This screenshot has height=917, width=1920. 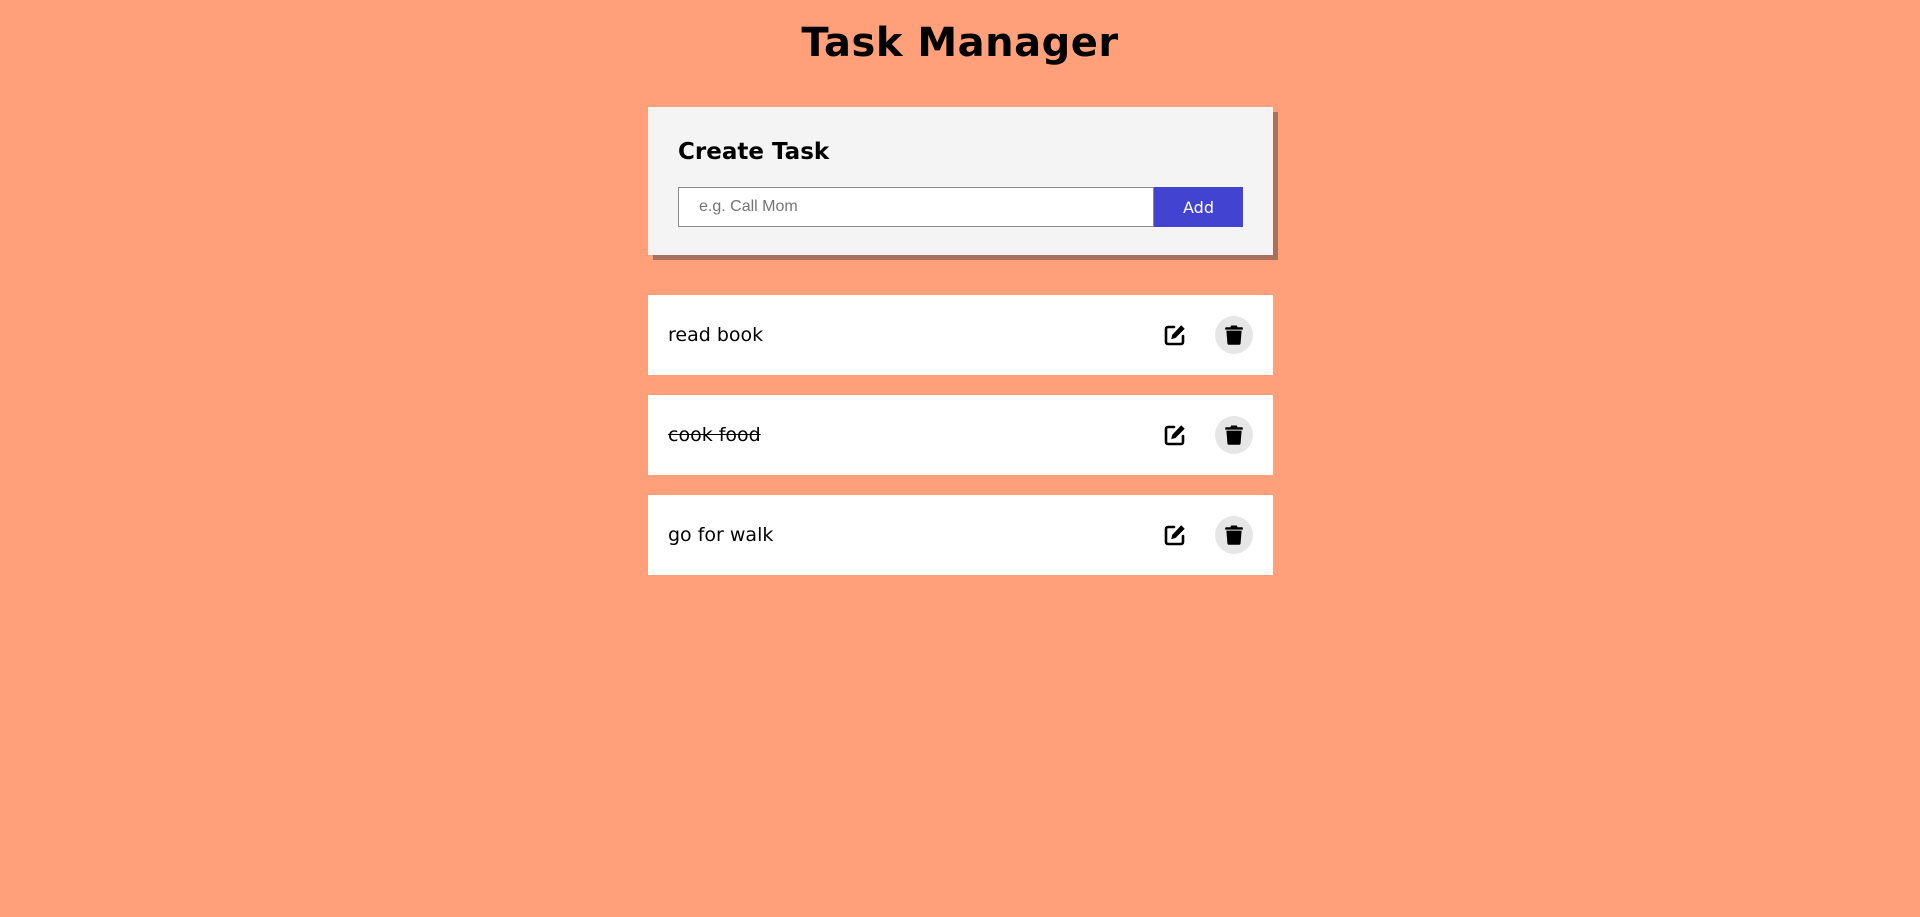 I want to click on create-task-row: Add, so click(x=960, y=207).